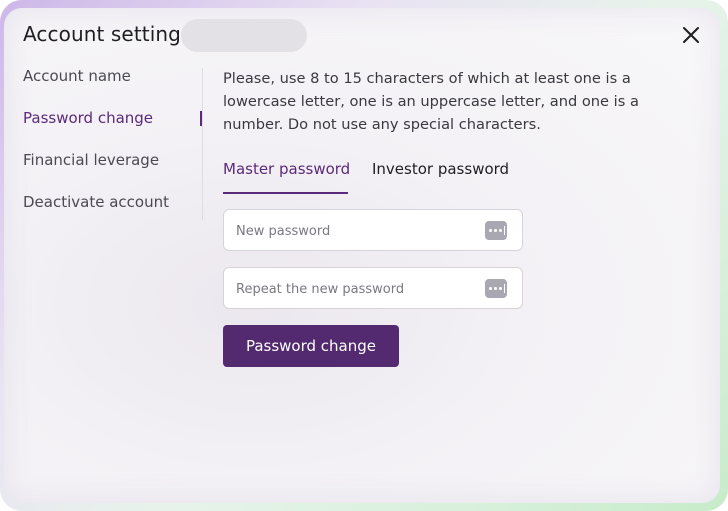 The image size is (728, 511). I want to click on new-password-input, so click(356, 231).